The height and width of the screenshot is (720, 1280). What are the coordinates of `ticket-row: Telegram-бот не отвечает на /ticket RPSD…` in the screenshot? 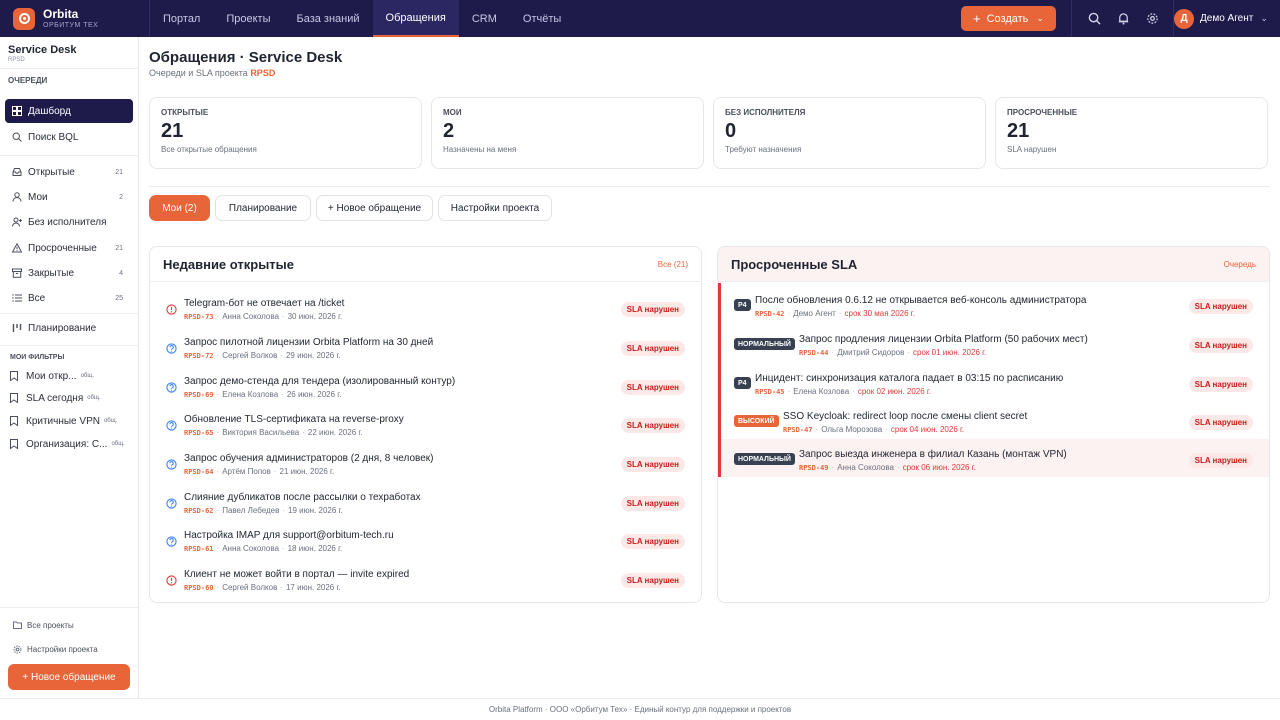 It's located at (425, 311).